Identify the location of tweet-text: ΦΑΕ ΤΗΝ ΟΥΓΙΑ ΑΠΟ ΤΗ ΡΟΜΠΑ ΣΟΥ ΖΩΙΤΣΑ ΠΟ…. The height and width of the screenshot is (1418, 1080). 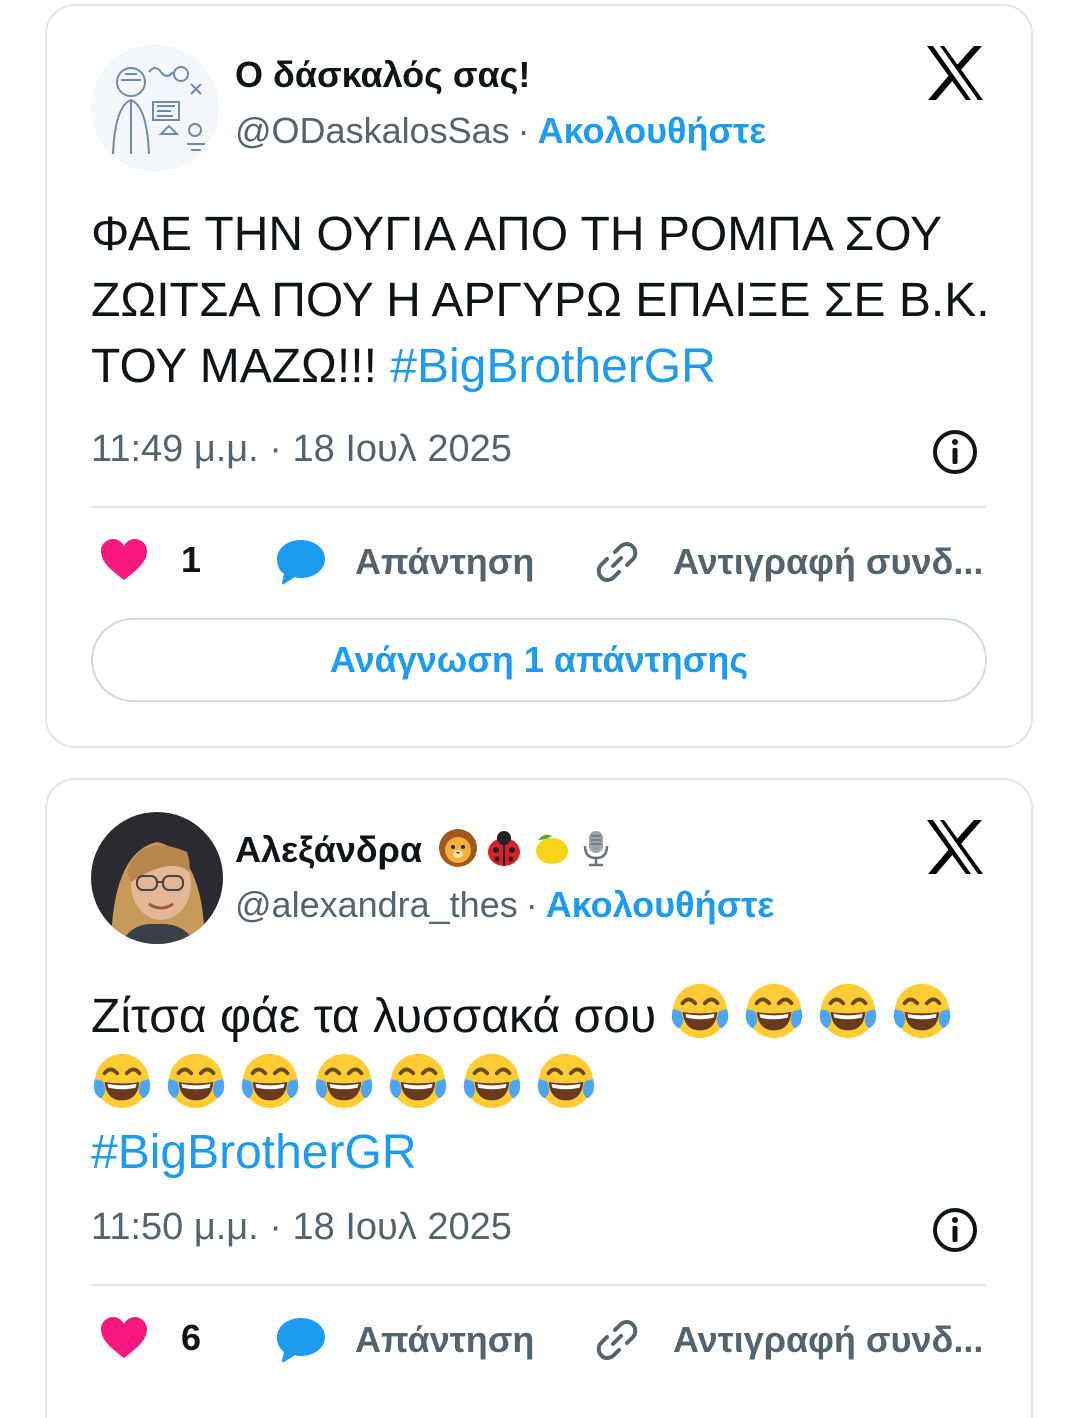
(541, 301).